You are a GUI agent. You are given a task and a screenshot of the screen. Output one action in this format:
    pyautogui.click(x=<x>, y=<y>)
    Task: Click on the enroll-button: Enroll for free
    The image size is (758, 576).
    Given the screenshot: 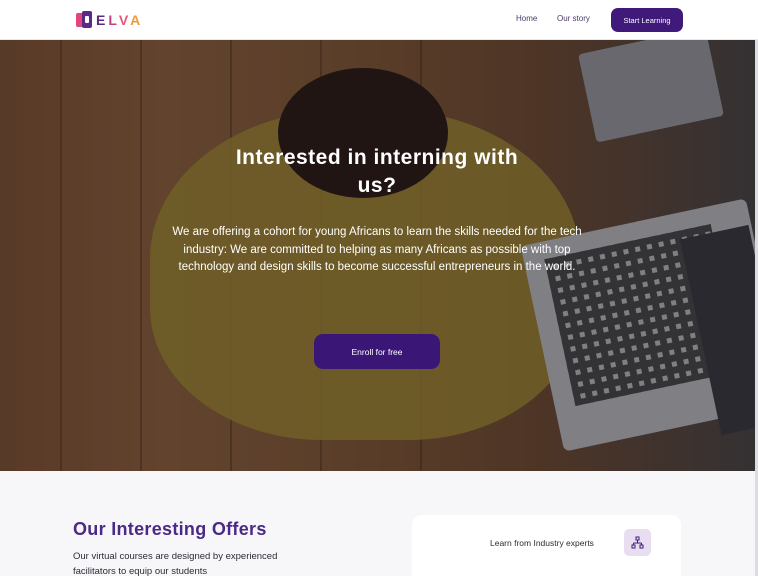 What is the action you would take?
    pyautogui.click(x=377, y=351)
    